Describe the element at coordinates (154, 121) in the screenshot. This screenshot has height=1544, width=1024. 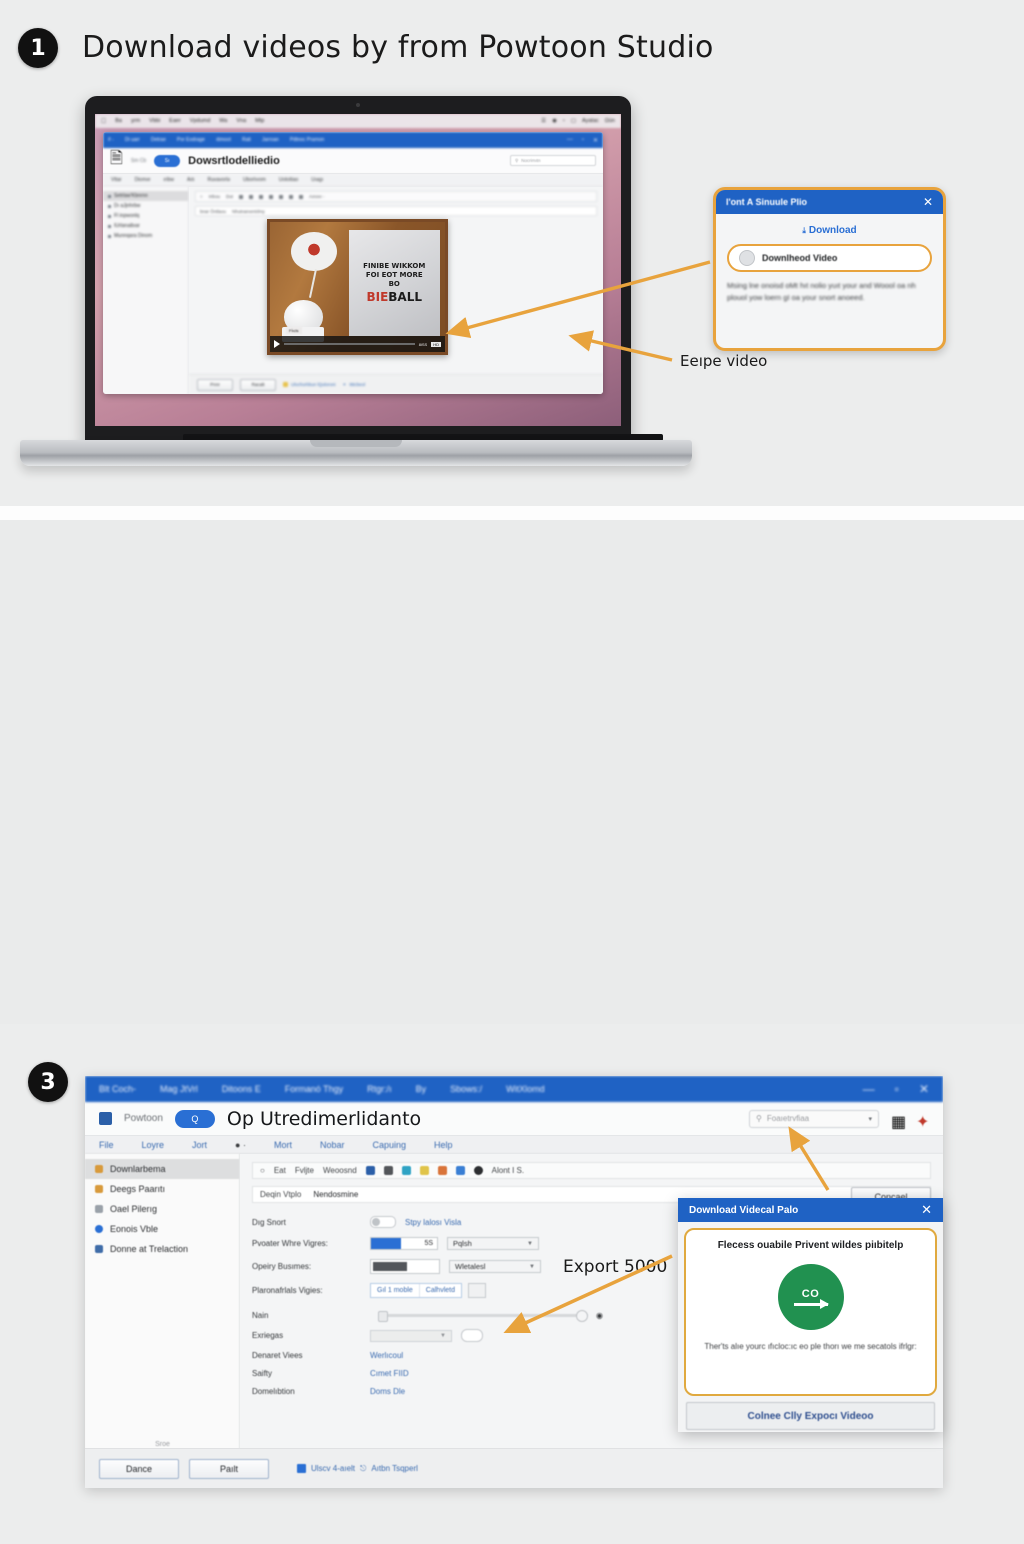
I see `mac-menu-item: Vbbi` at that location.